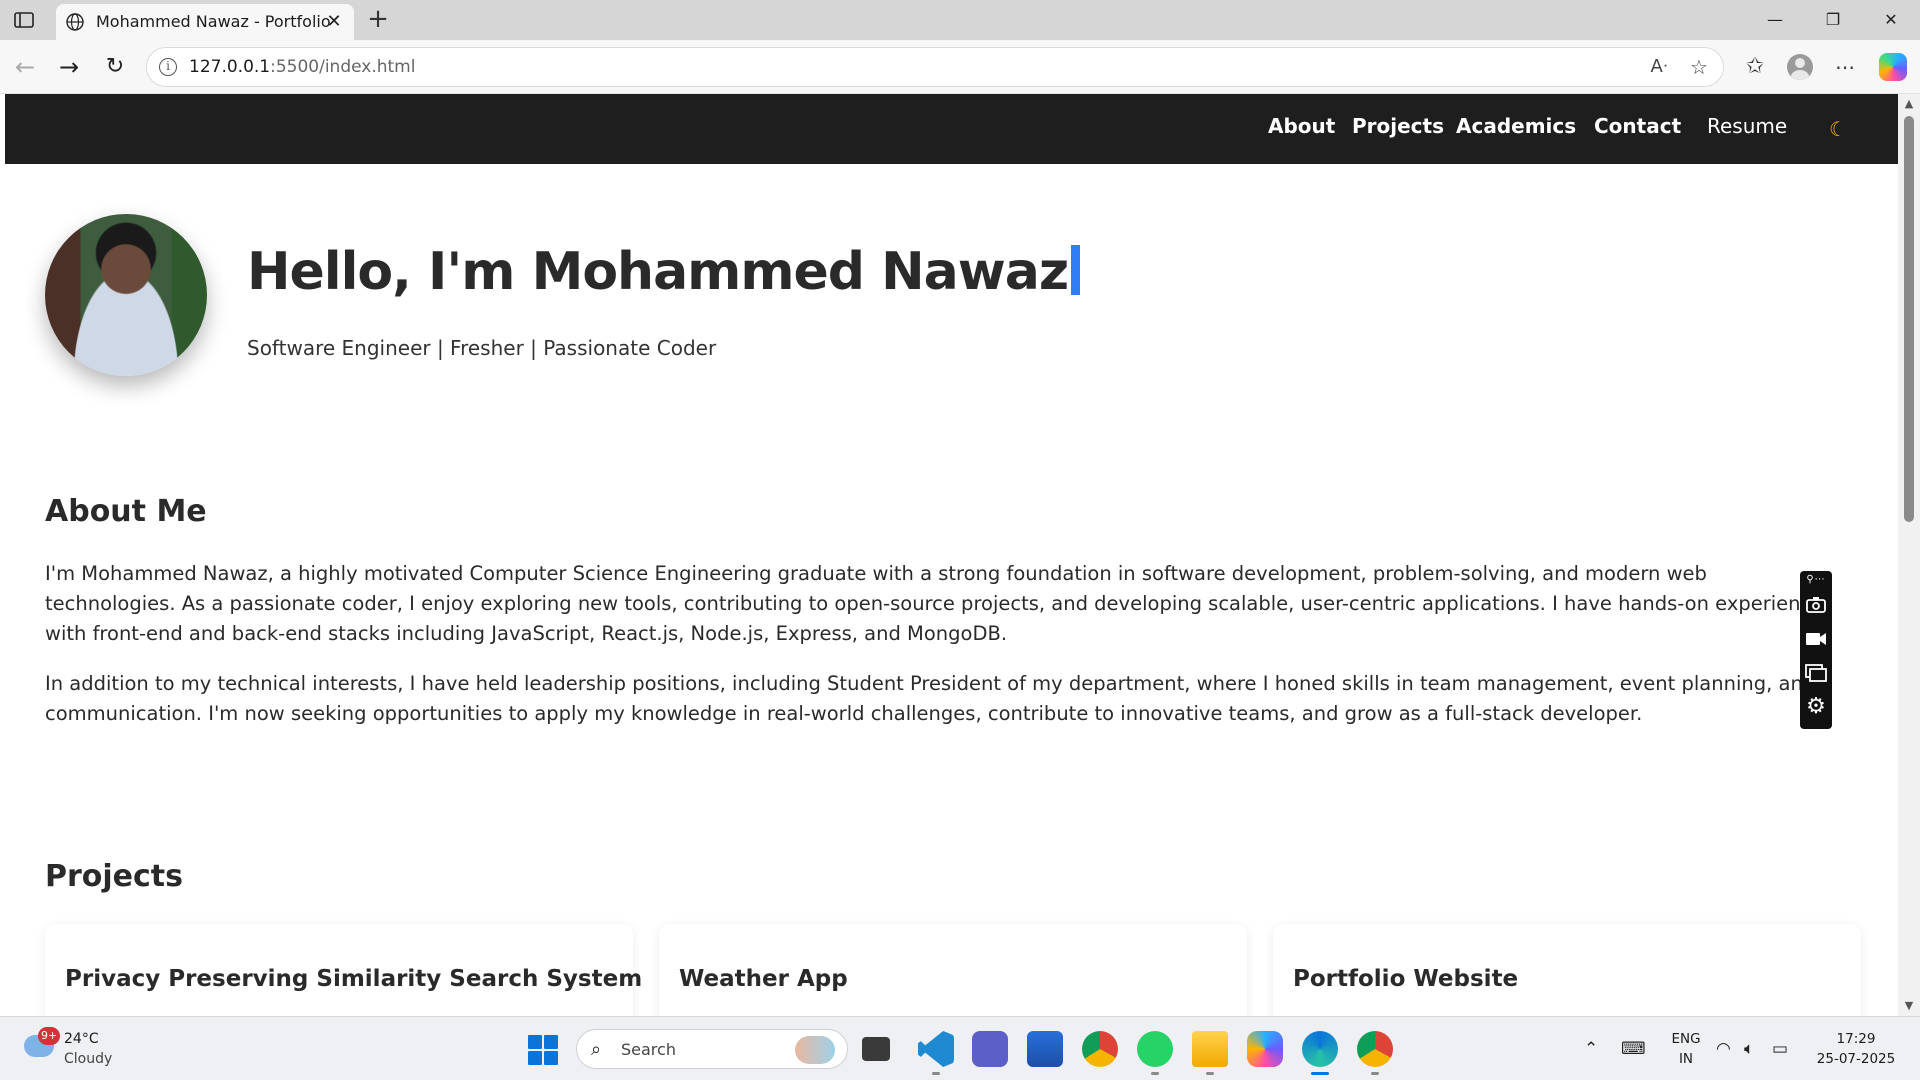 The image size is (1920, 1080). I want to click on close-tab-icon: ✕, so click(334, 22).